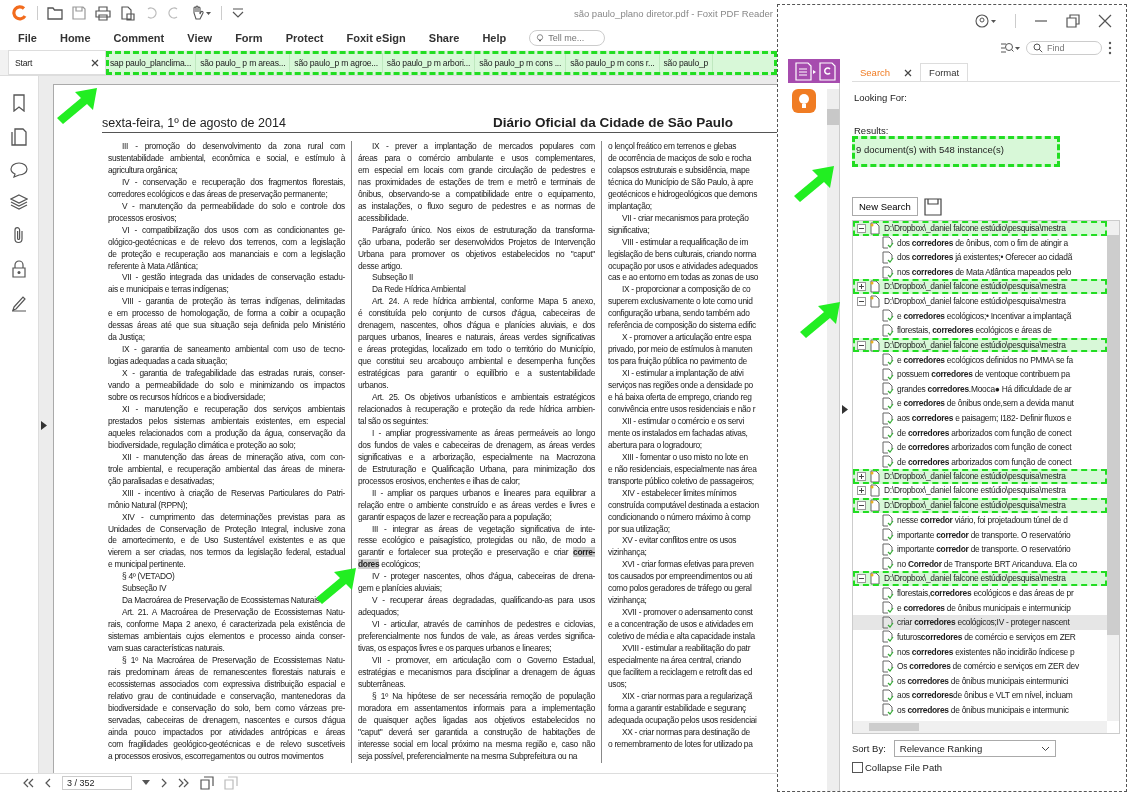  I want to click on search-hit: aos corredores e paisagem; I182- Definir fluxos e, so click(980, 418).